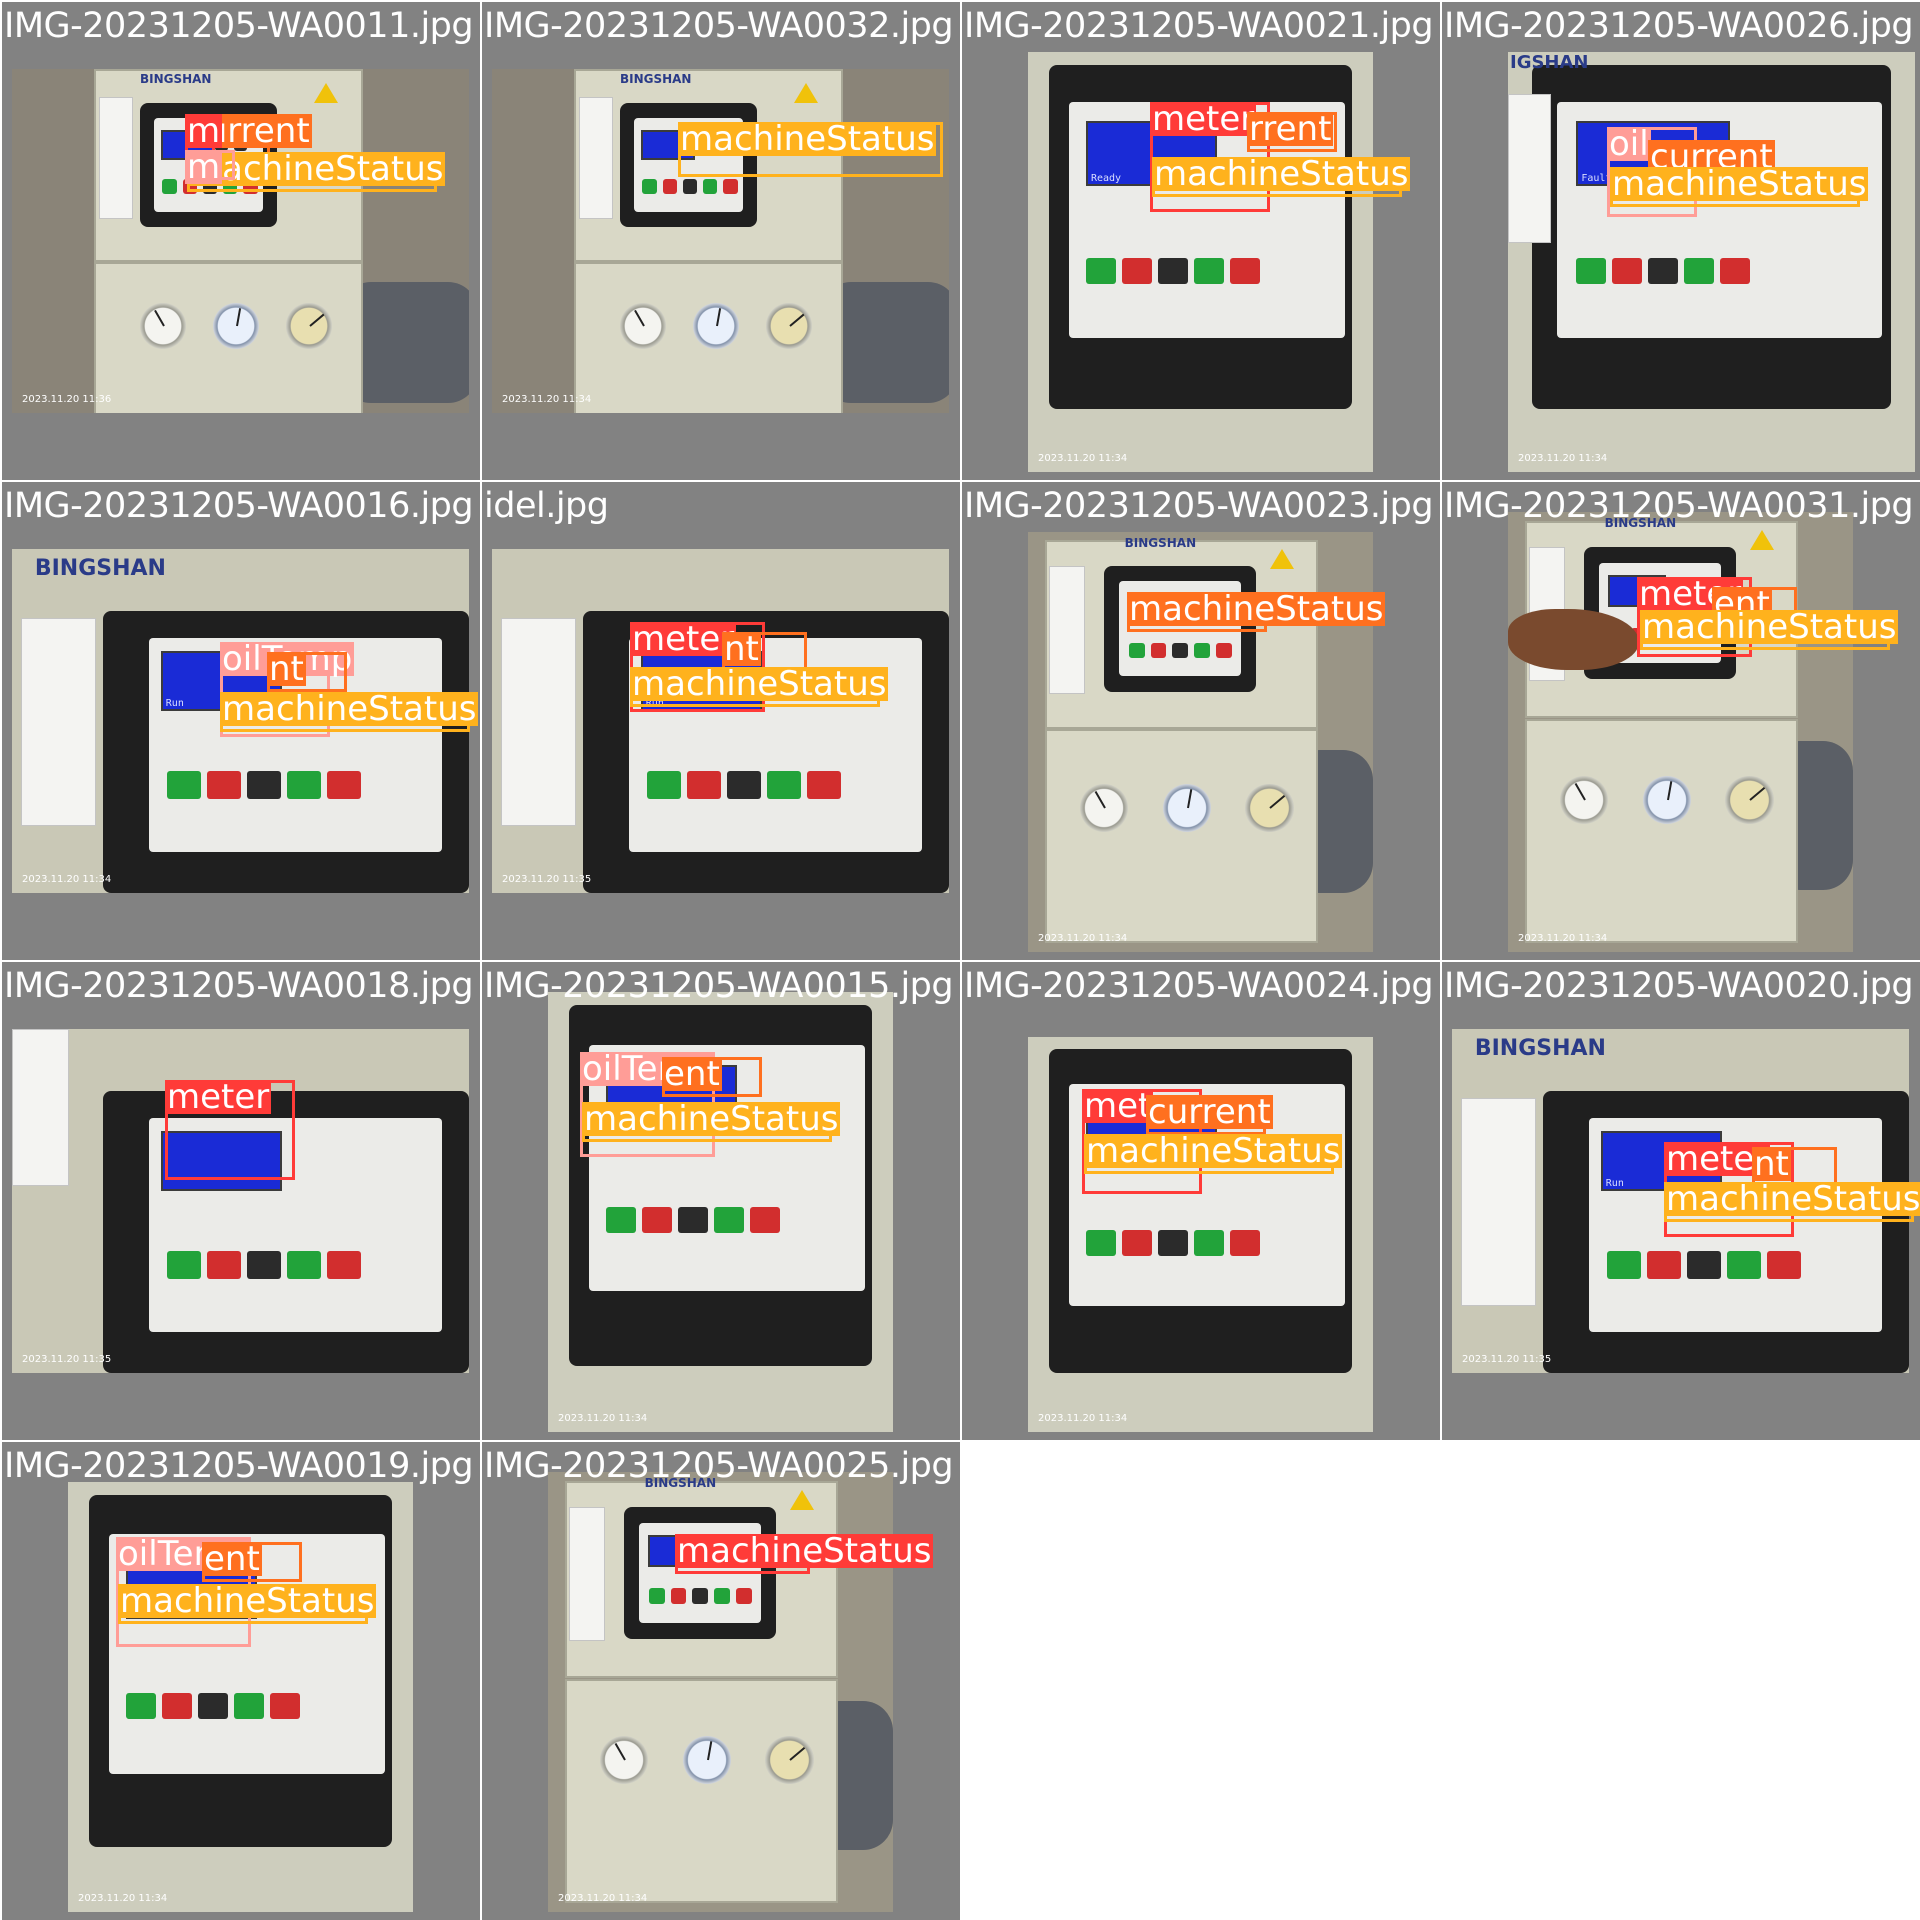  What do you see at coordinates (720, 721) in the screenshot?
I see `machine-photo: Run 2023.11.20 11:35` at bounding box center [720, 721].